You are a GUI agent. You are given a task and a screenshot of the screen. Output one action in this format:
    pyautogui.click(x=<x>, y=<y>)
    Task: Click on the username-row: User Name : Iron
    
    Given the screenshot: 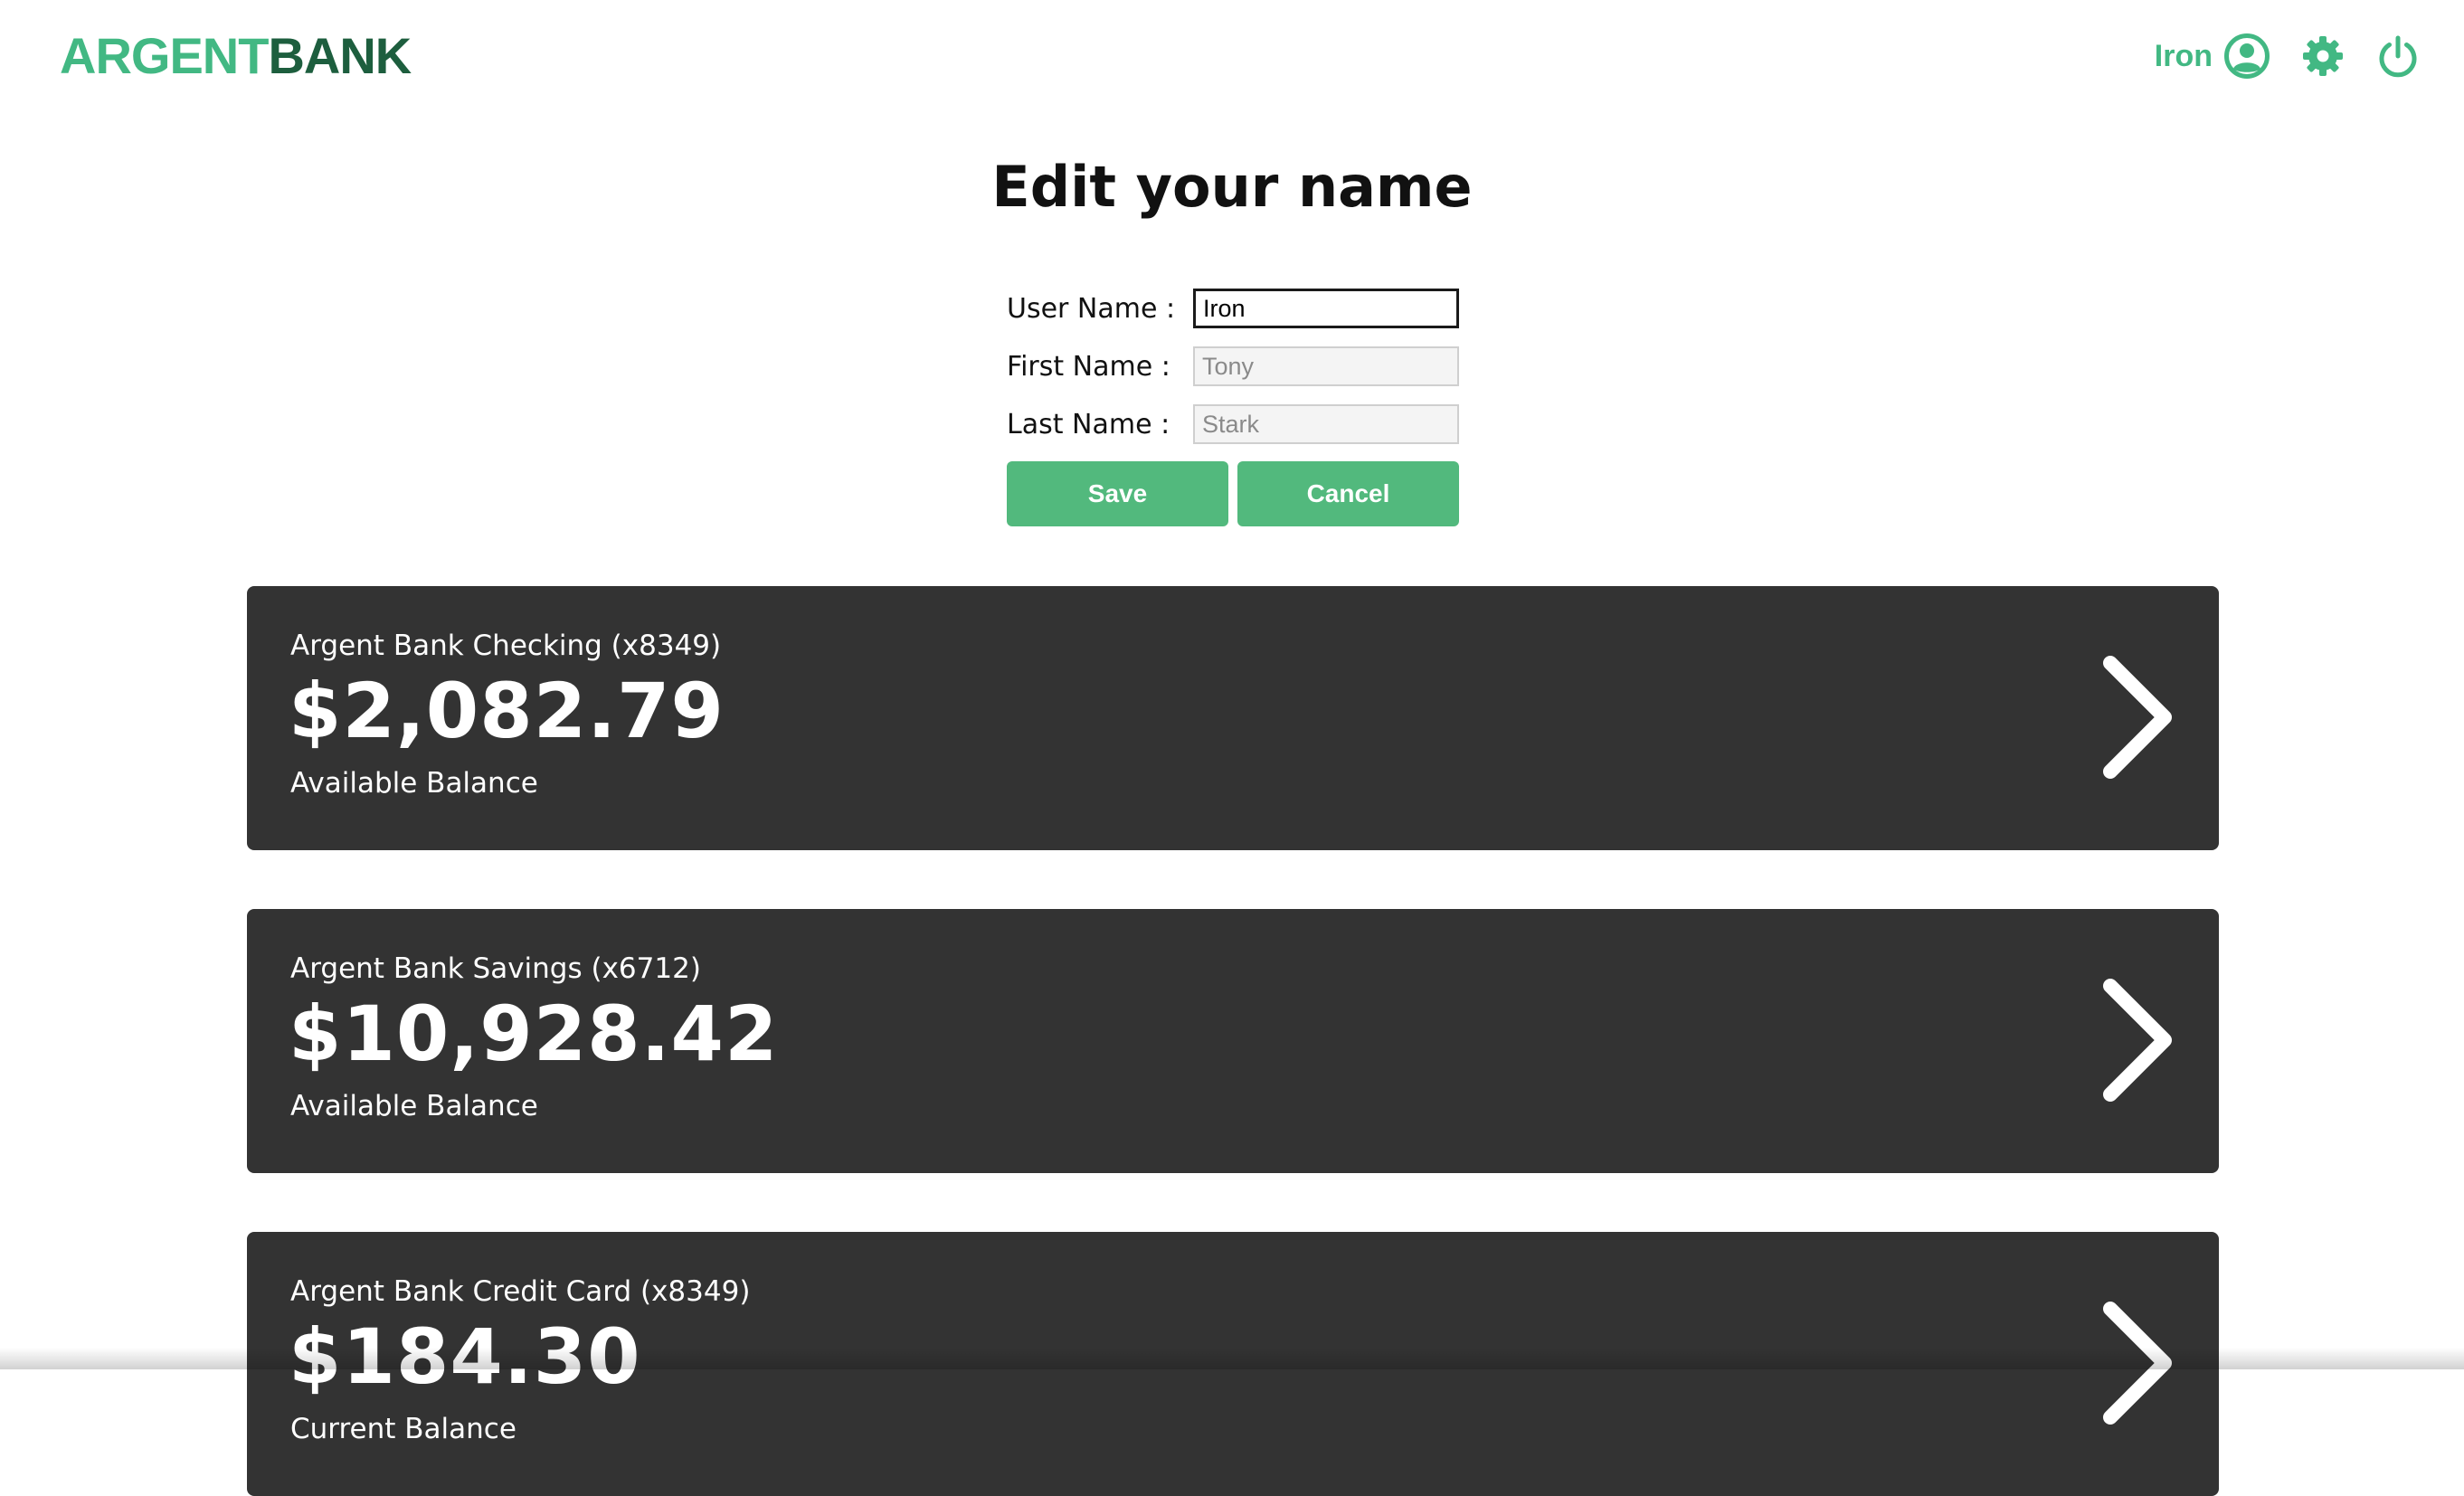 What is the action you would take?
    pyautogui.click(x=1233, y=309)
    